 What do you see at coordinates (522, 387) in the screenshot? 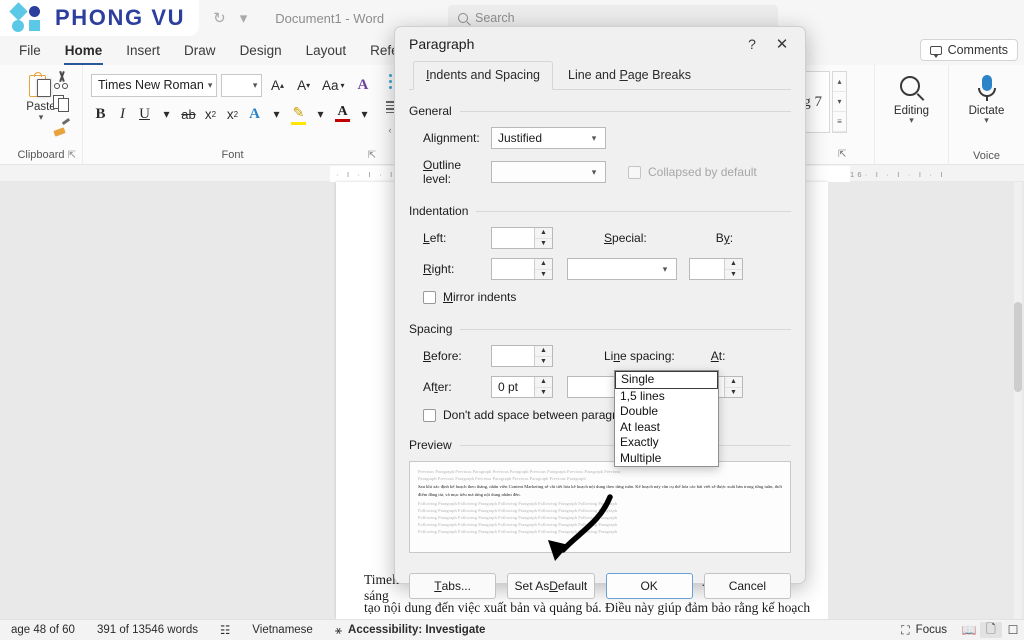
I see `spacing-after-spinner: 0 pt ▲ ▼` at bounding box center [522, 387].